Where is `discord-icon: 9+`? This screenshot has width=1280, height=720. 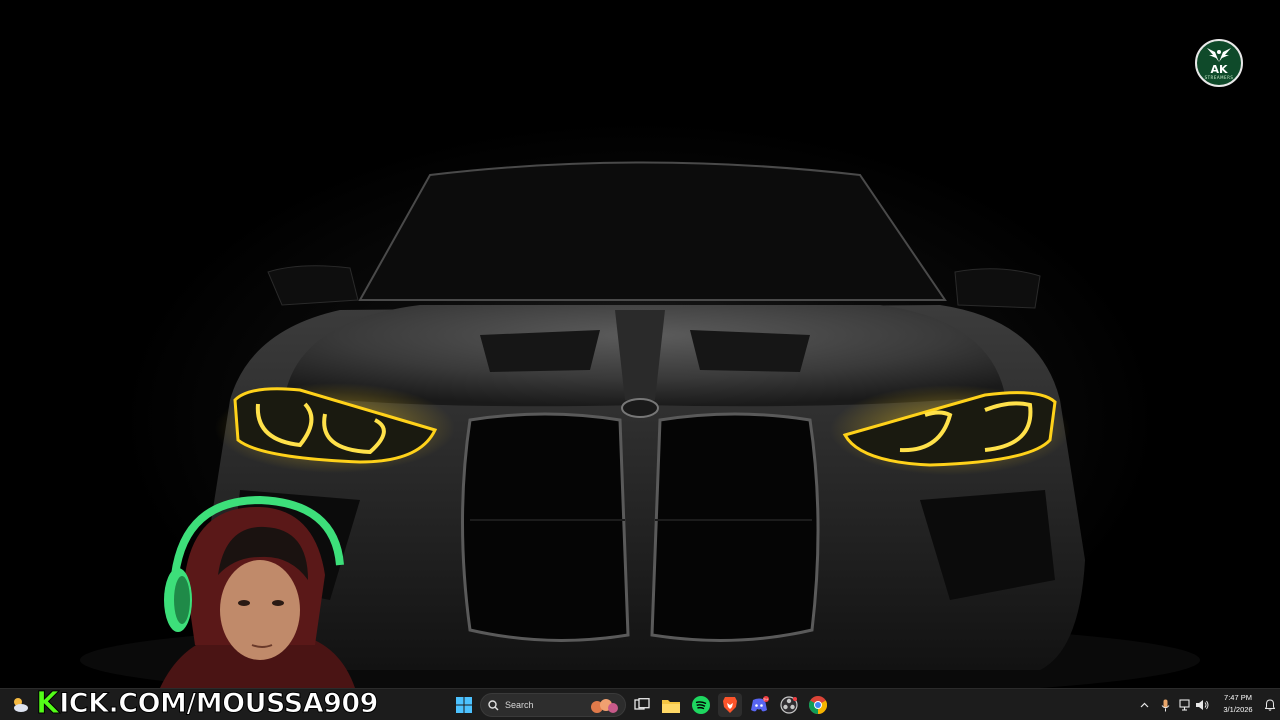
discord-icon: 9+ is located at coordinates (760, 704).